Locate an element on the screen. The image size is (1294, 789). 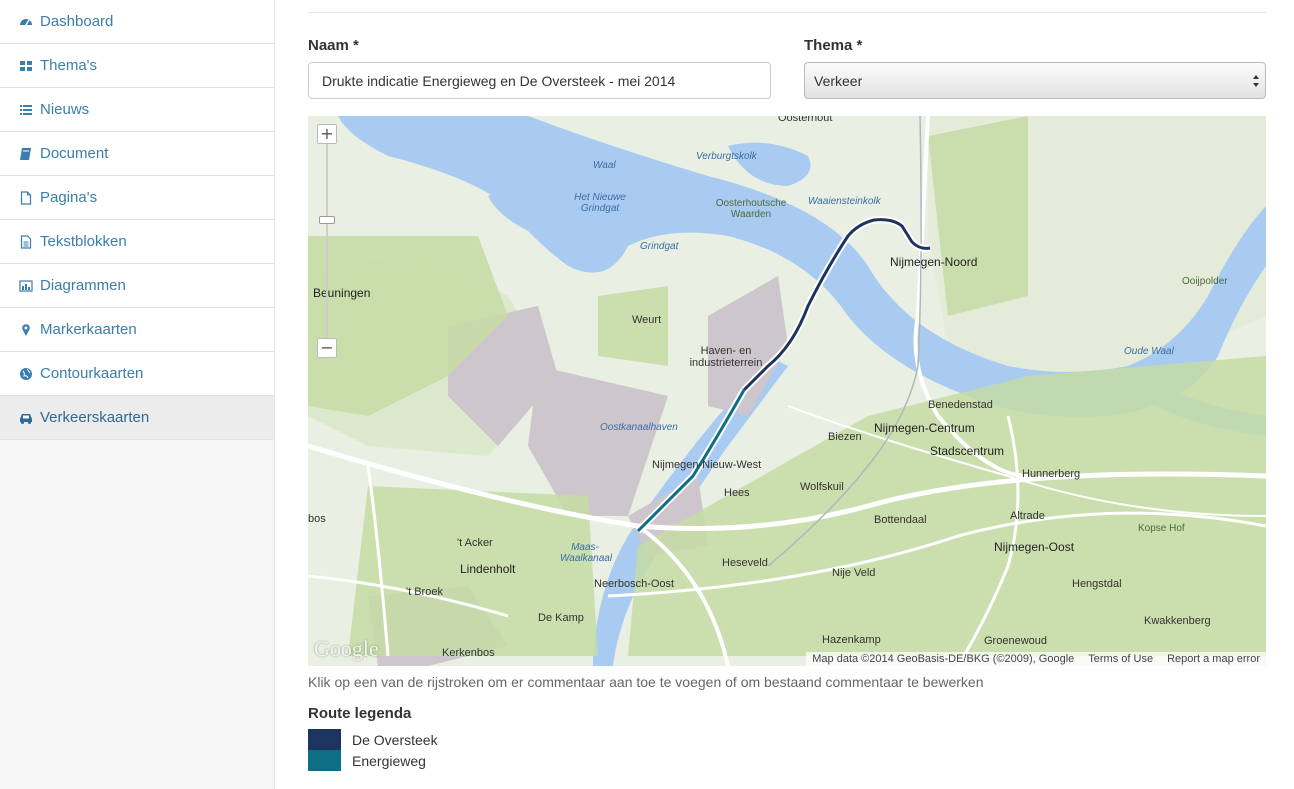
car-icon is located at coordinates (26, 418).